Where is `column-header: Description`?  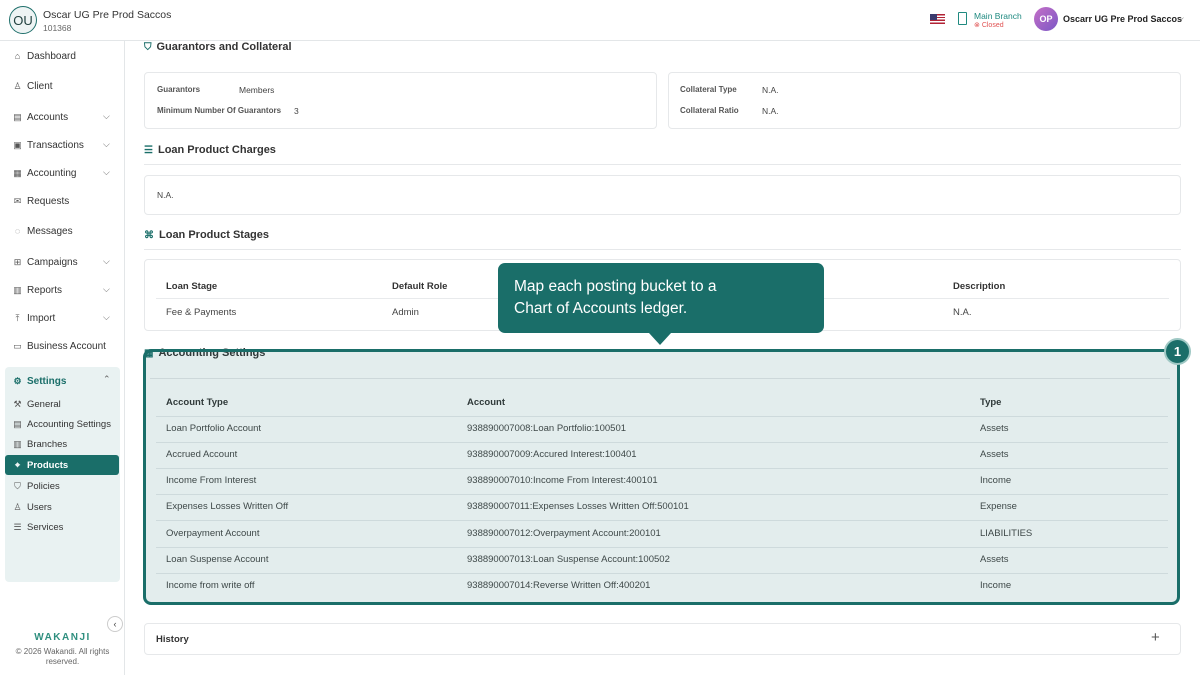
column-header: Description is located at coordinates (979, 286).